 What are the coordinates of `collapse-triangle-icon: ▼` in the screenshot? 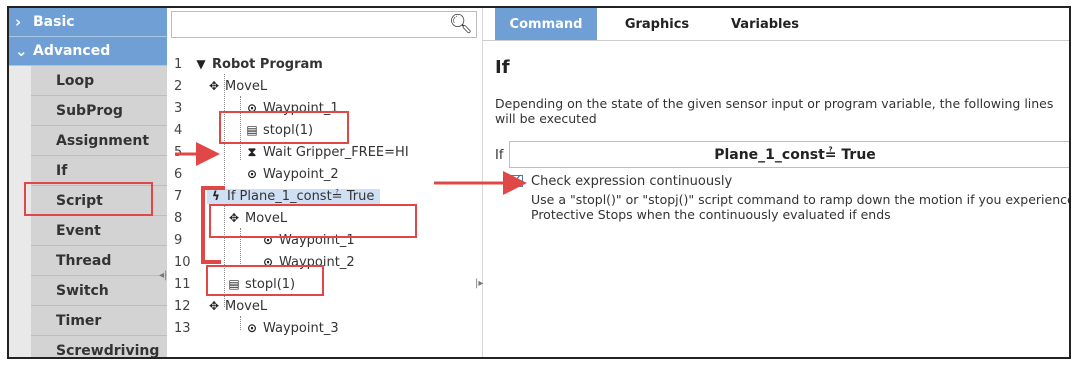 It's located at (201, 64).